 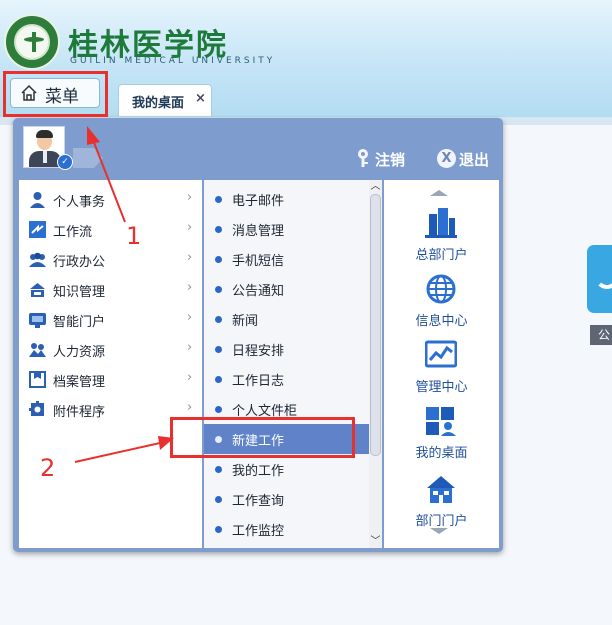 What do you see at coordinates (32, 42) in the screenshot?
I see `university-seal-logo` at bounding box center [32, 42].